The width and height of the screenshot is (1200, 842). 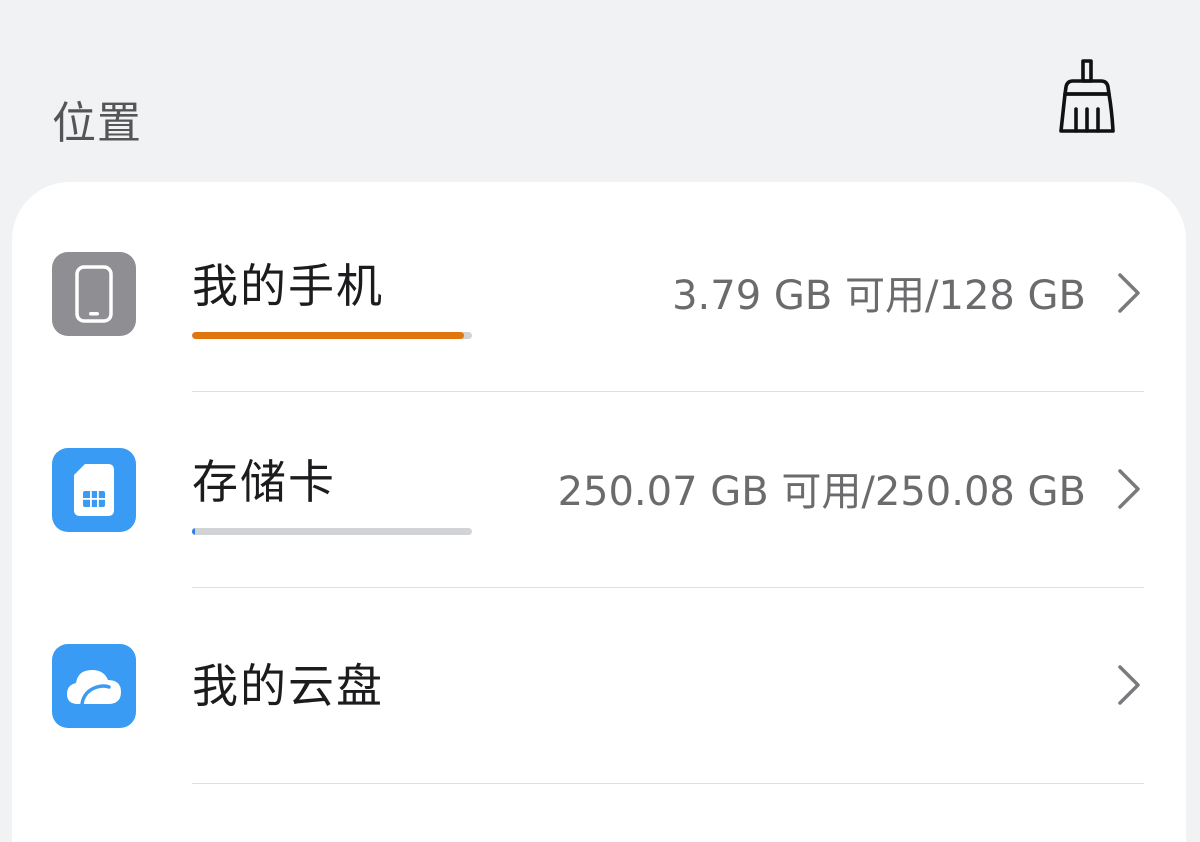 I want to click on sd-card-icon-tile, so click(x=94, y=490).